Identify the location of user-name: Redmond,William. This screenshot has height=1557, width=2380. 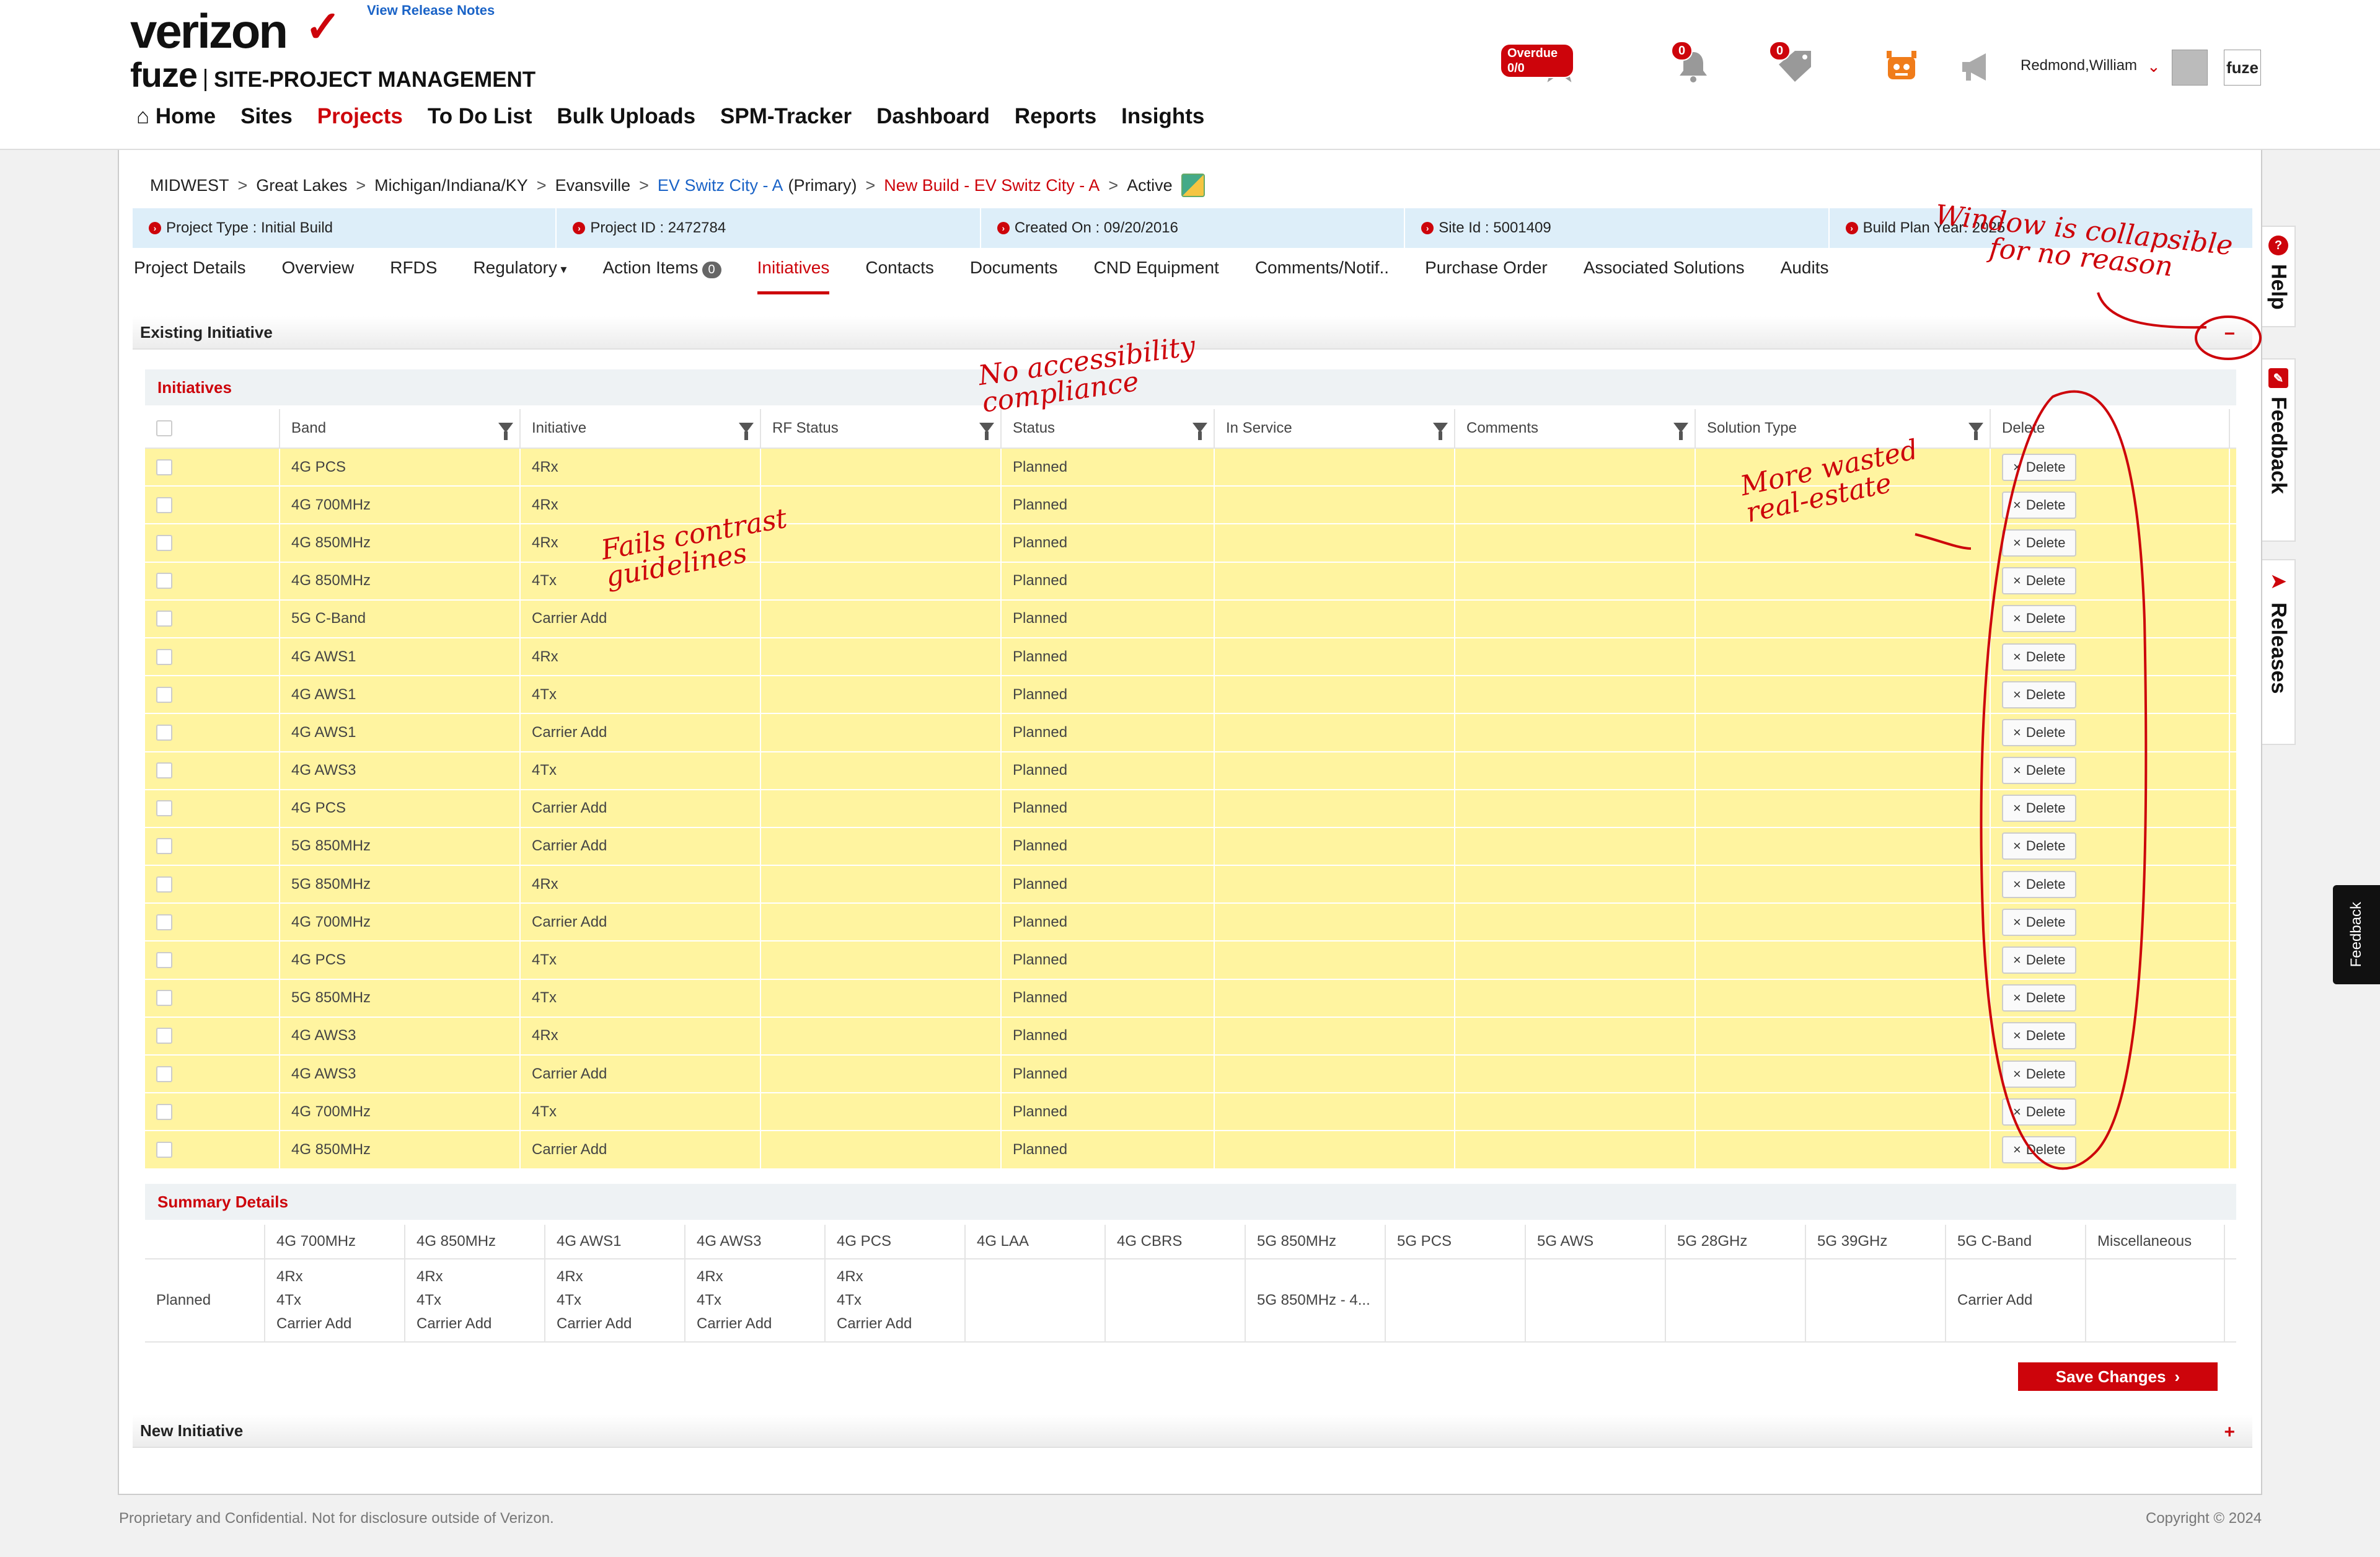
(2079, 65).